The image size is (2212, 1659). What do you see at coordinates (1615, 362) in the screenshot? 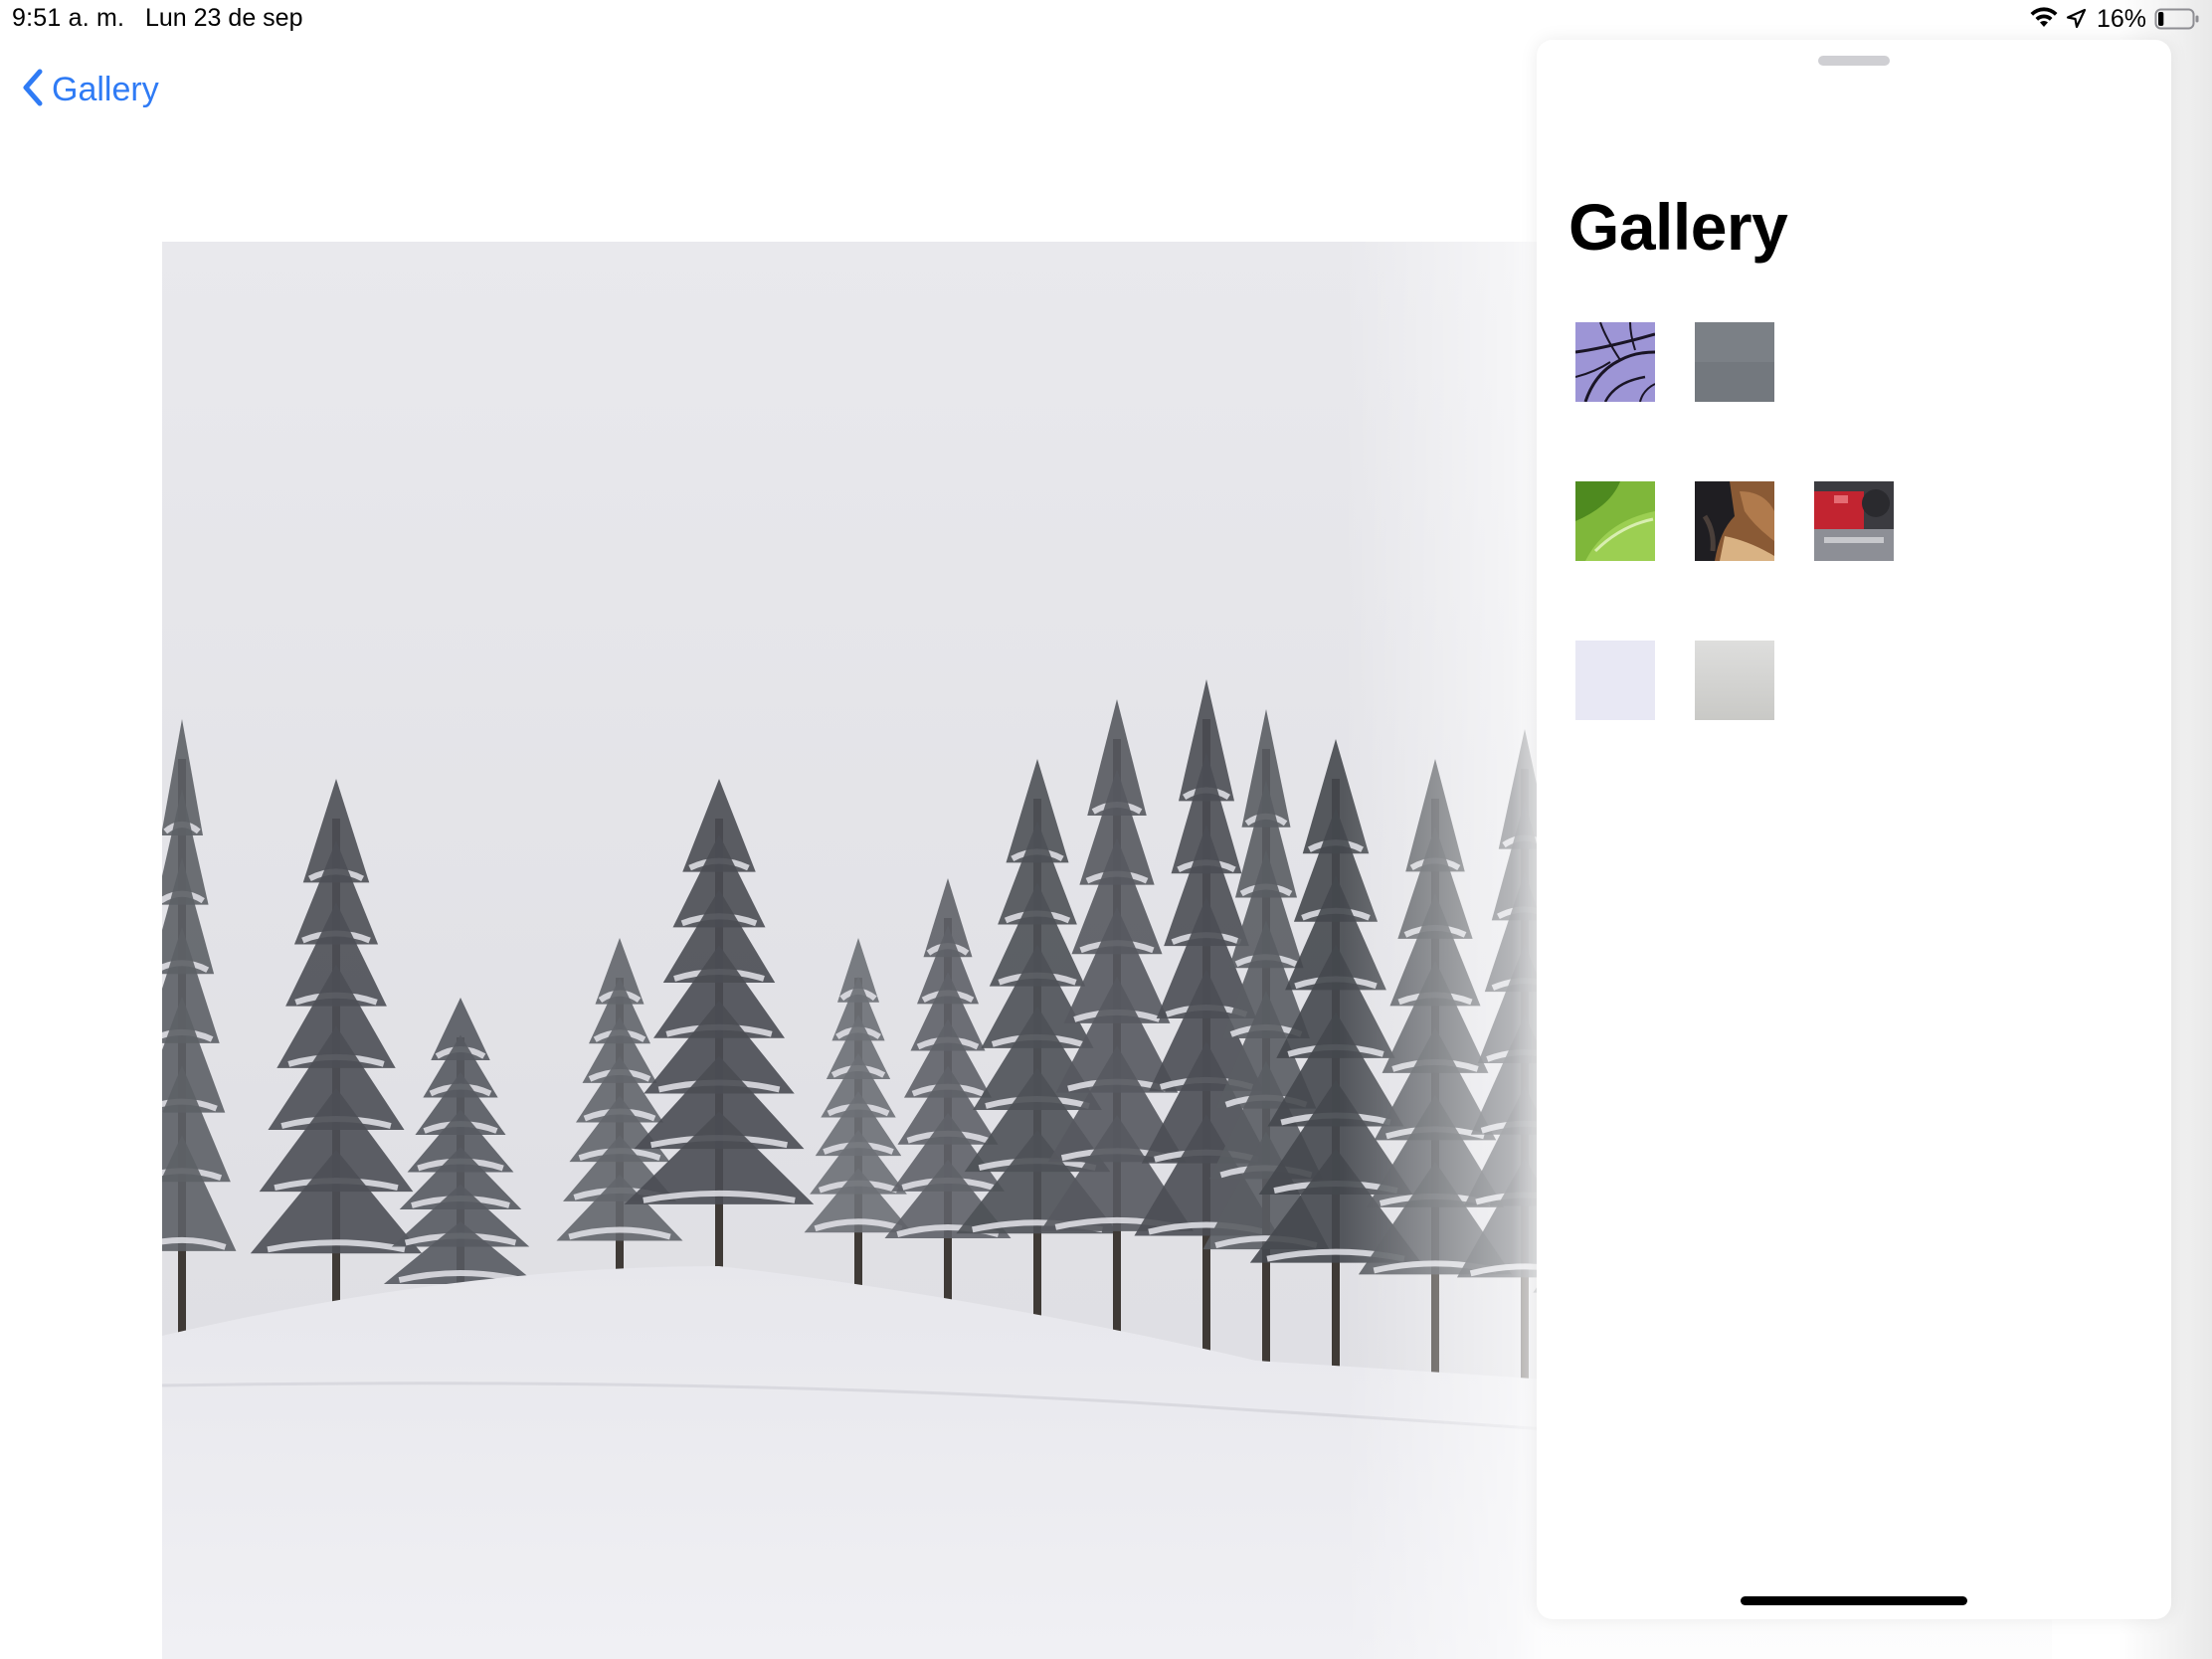
I see `thumbnail-branches` at bounding box center [1615, 362].